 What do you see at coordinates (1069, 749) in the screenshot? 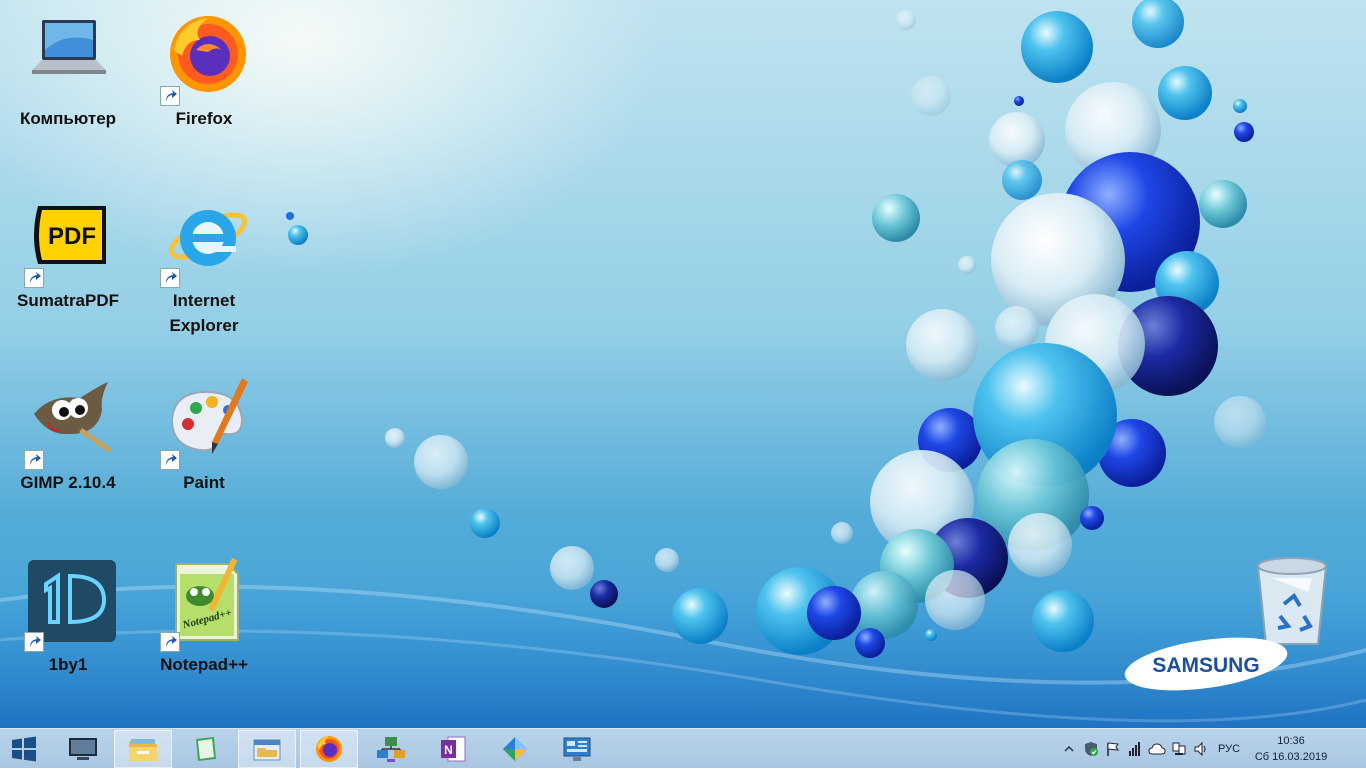
I see `chevron-up-icon` at bounding box center [1069, 749].